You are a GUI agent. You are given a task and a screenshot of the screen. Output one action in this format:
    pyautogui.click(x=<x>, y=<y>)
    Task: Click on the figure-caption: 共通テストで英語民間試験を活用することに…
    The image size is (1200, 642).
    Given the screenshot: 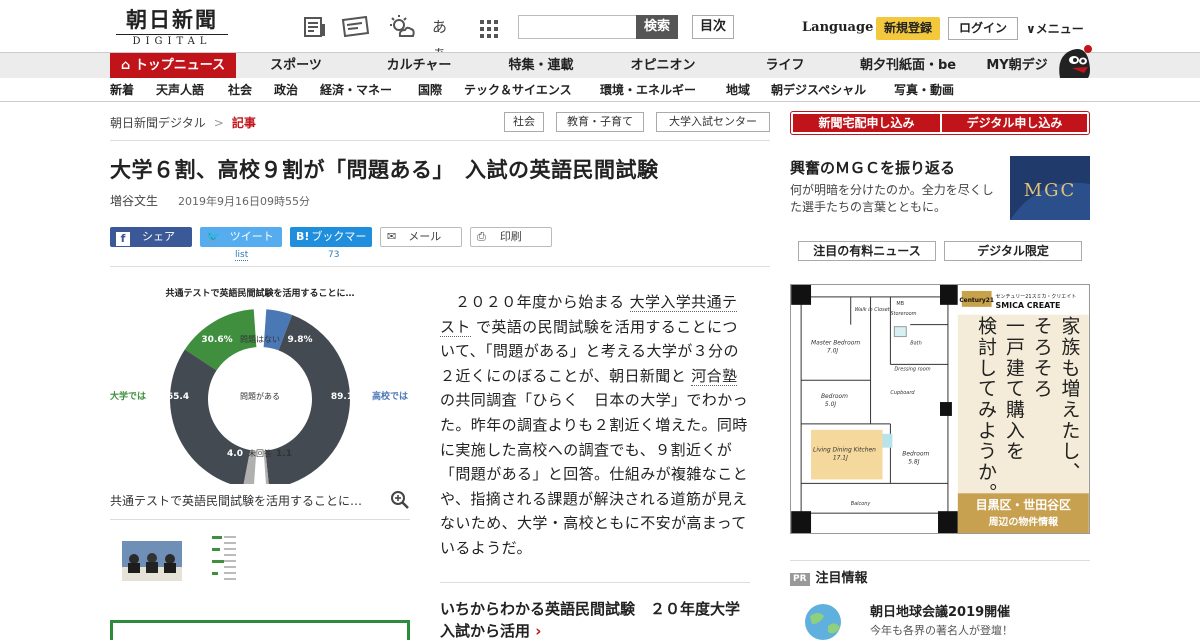 What is the action you would take?
    pyautogui.click(x=236, y=500)
    